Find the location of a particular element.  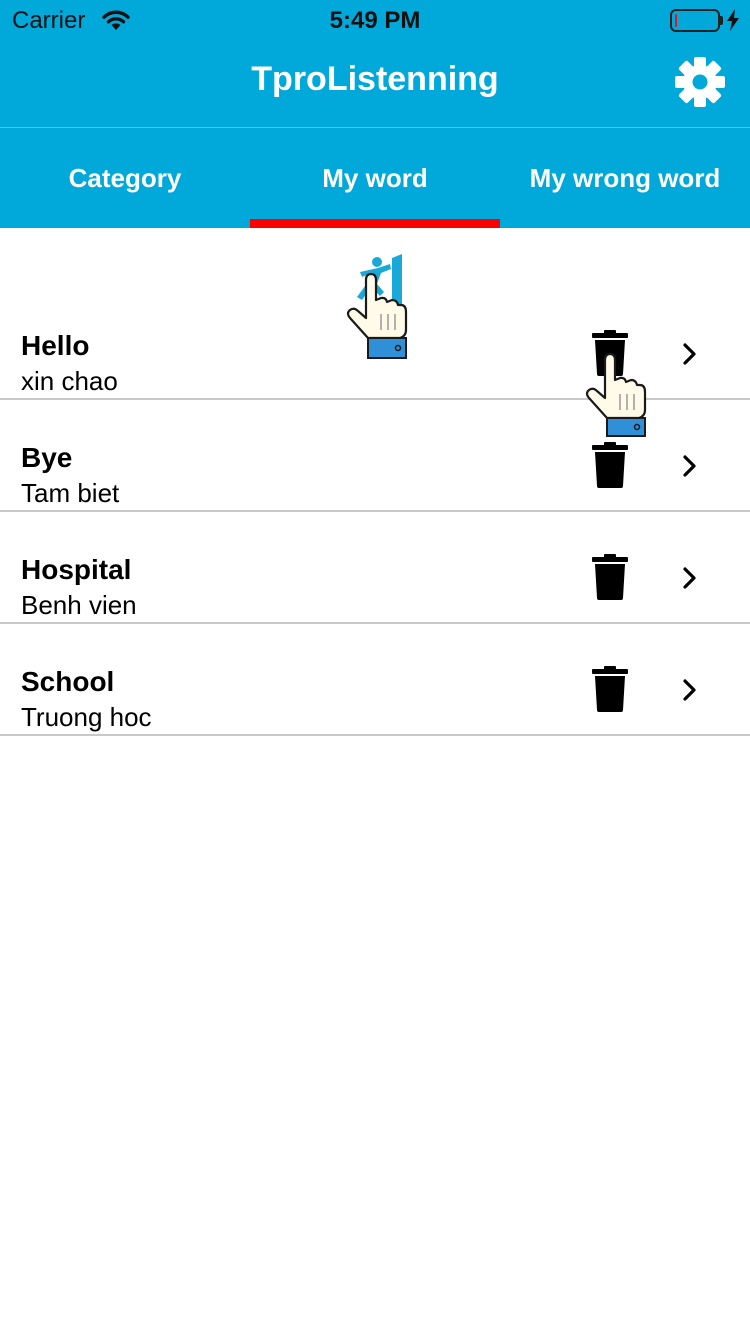

word-label: Bye is located at coordinates (47, 457).